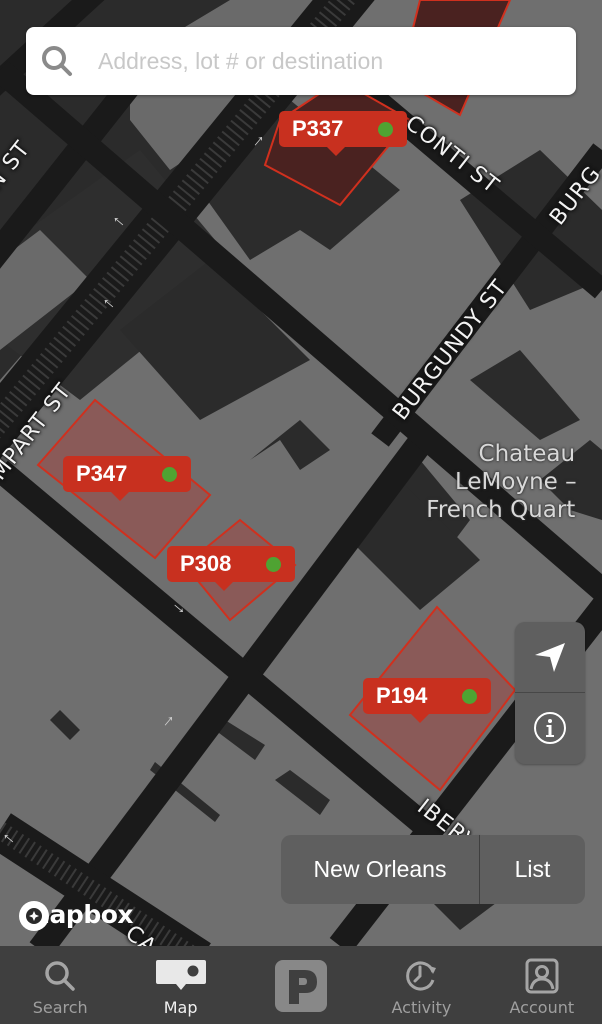  I want to click on city-selector-button: New Orleans, so click(380, 869).